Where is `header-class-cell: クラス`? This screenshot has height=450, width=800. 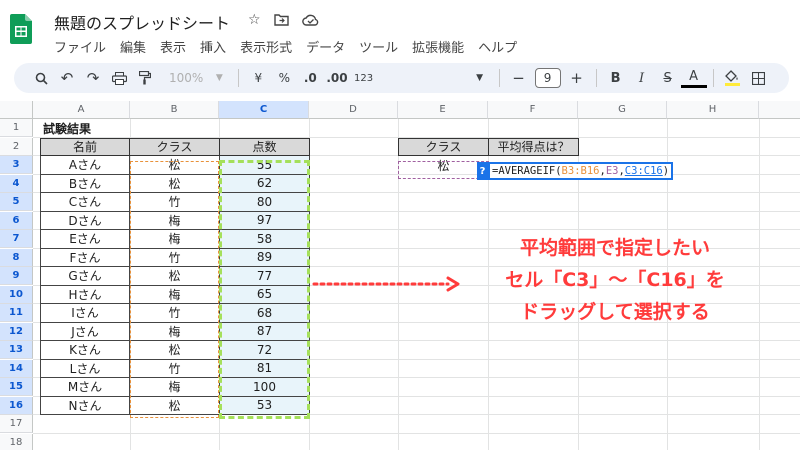 header-class-cell: クラス is located at coordinates (174, 146).